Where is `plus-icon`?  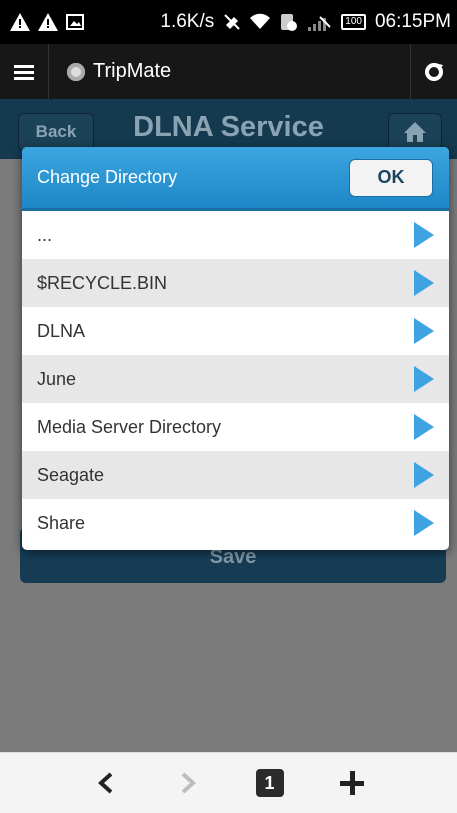 plus-icon is located at coordinates (351, 783).